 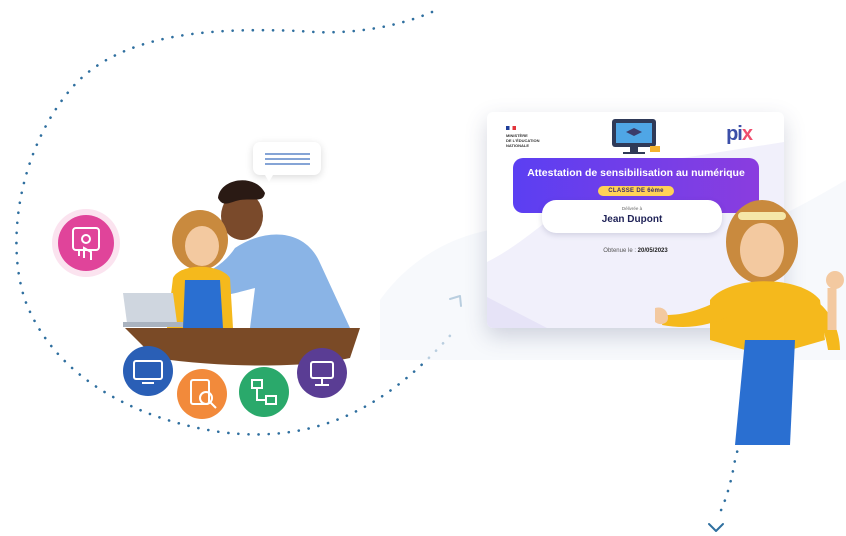 What do you see at coordinates (202, 394) in the screenshot?
I see `search-document-icon` at bounding box center [202, 394].